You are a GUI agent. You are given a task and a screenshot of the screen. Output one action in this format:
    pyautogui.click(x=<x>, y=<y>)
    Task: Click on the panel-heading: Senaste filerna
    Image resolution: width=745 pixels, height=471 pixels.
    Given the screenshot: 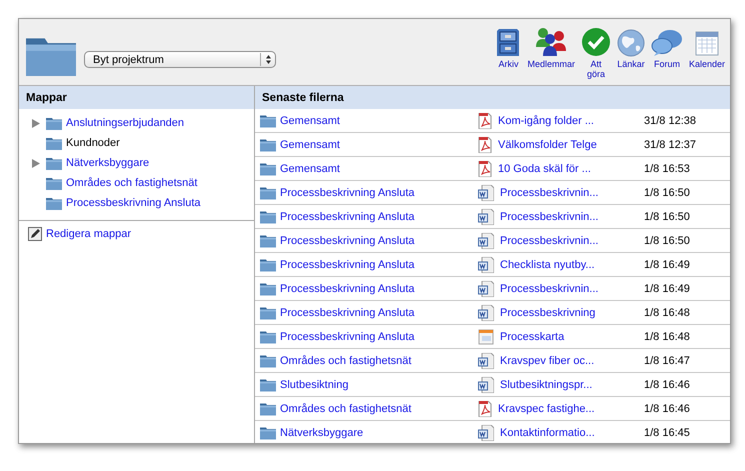 What is the action you would take?
    pyautogui.click(x=492, y=97)
    